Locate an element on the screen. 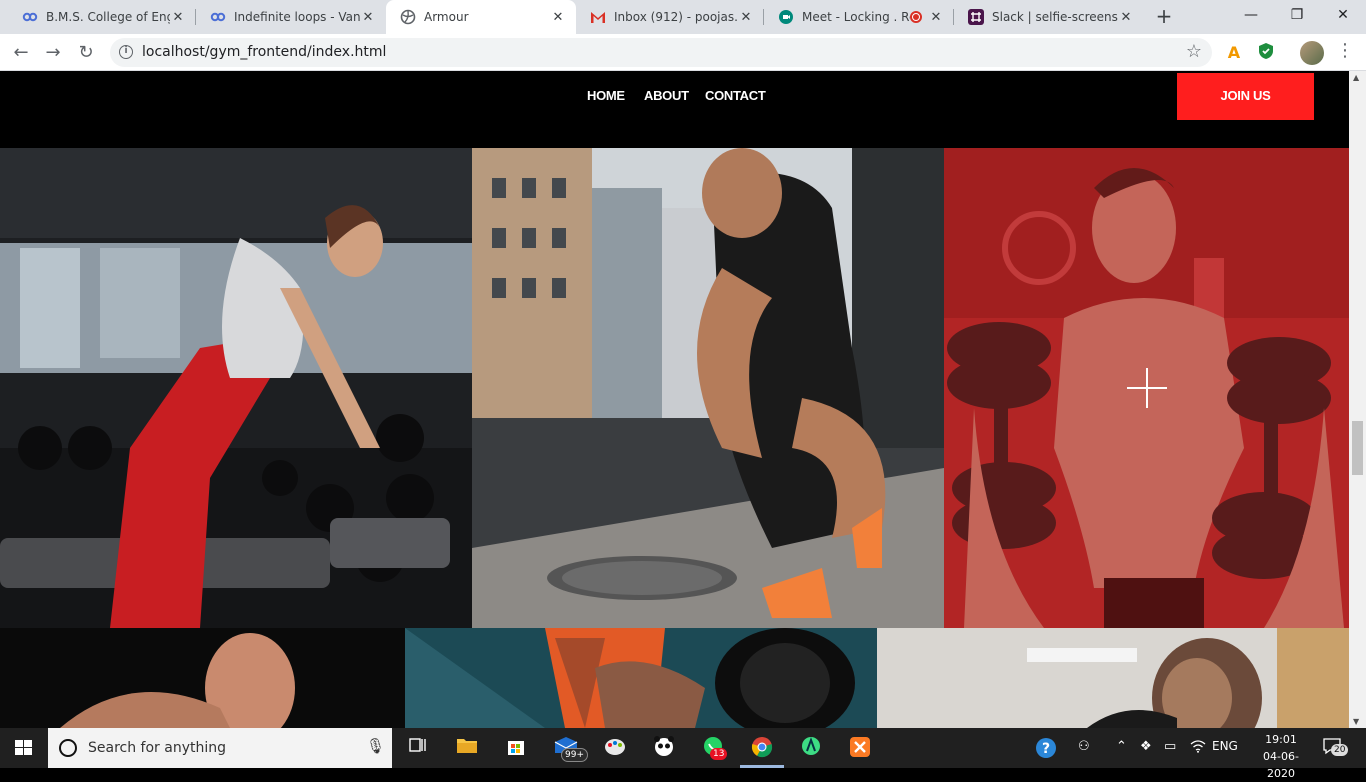  chrome-icon is located at coordinates (762, 748).